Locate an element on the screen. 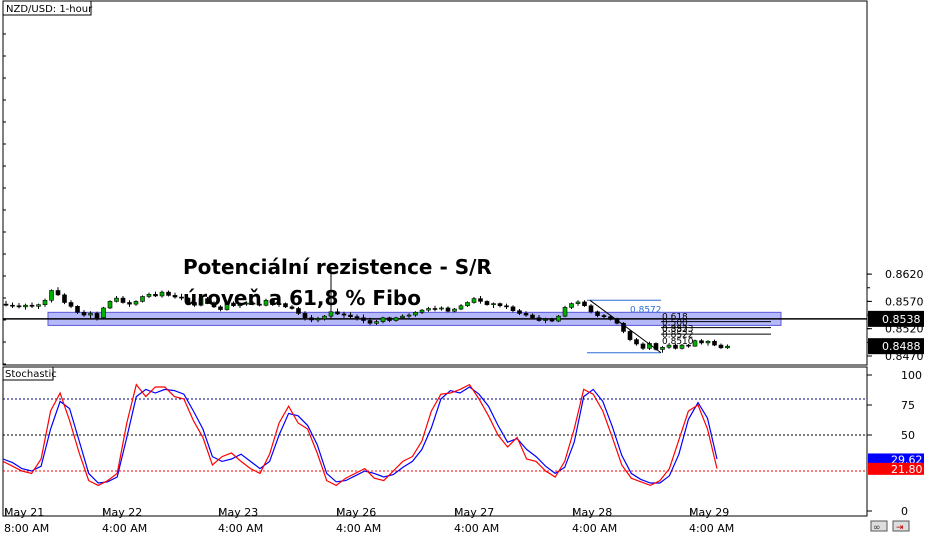 This screenshot has height=540, width=925. x-axis-date-label: May 29 is located at coordinates (709, 512).